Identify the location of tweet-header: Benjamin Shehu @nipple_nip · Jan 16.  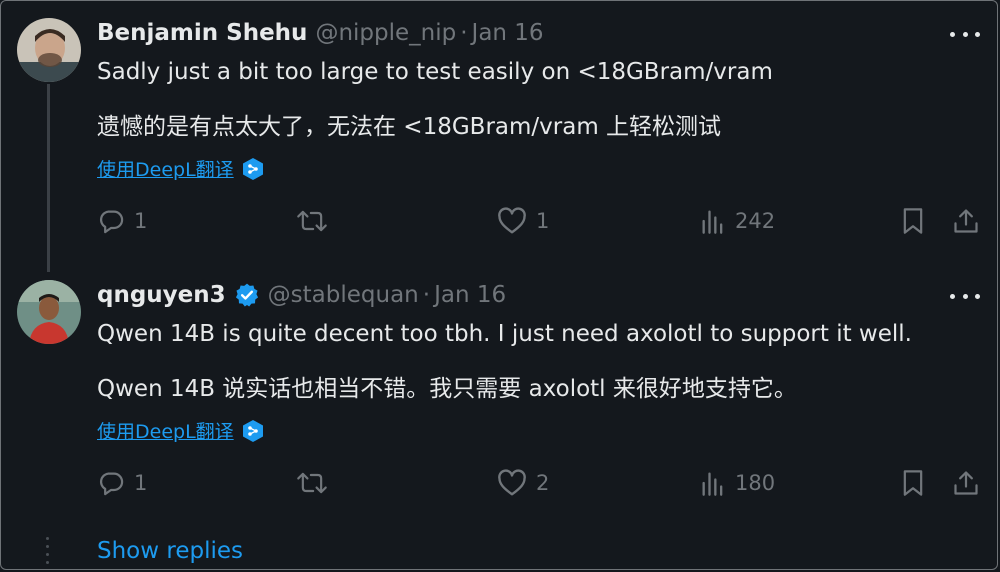
(320, 33).